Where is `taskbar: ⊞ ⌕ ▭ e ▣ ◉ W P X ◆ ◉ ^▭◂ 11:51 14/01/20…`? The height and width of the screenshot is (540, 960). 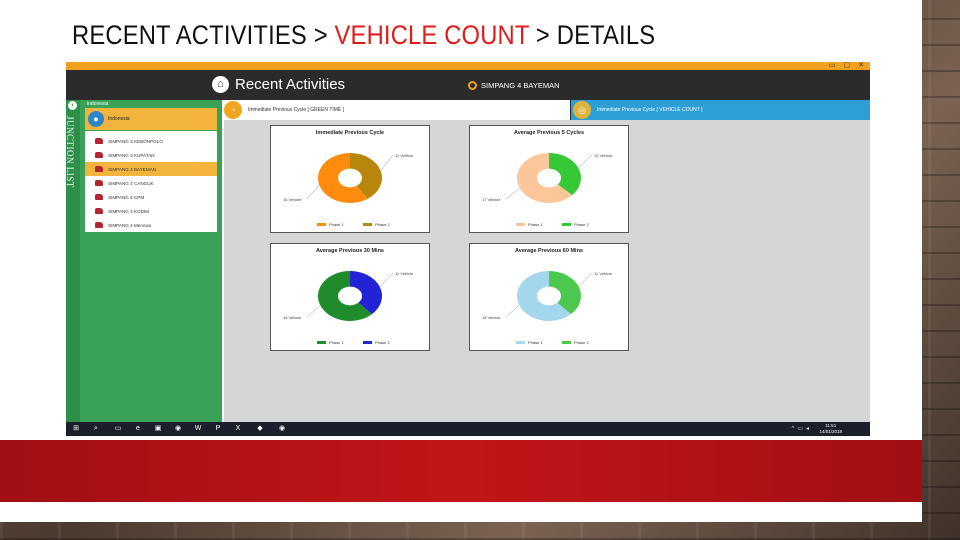
taskbar: ⊞ ⌕ ▭ e ▣ ◉ W P X ◆ ◉ ^▭◂ 11:51 14/01/20… is located at coordinates (468, 429).